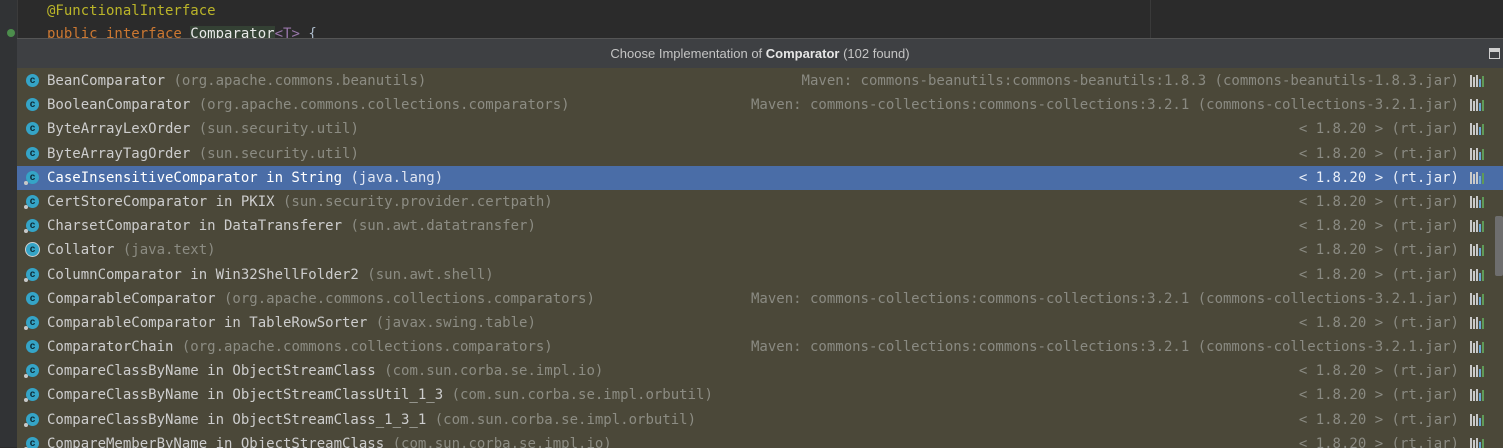  I want to click on class-name-text: ComparatorChain, so click(110, 347).